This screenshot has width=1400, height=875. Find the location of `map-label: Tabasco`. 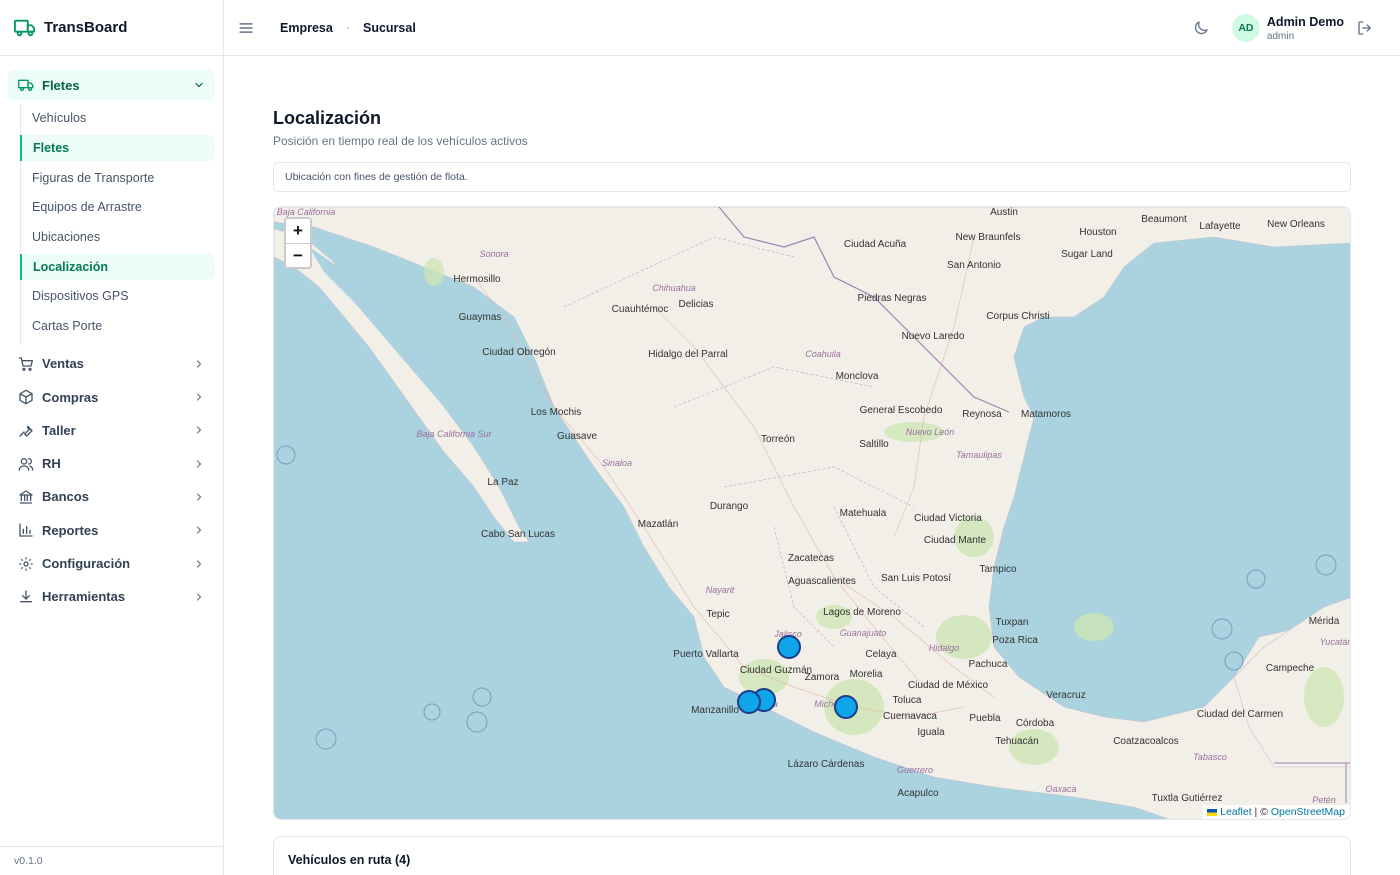

map-label: Tabasco is located at coordinates (1210, 757).